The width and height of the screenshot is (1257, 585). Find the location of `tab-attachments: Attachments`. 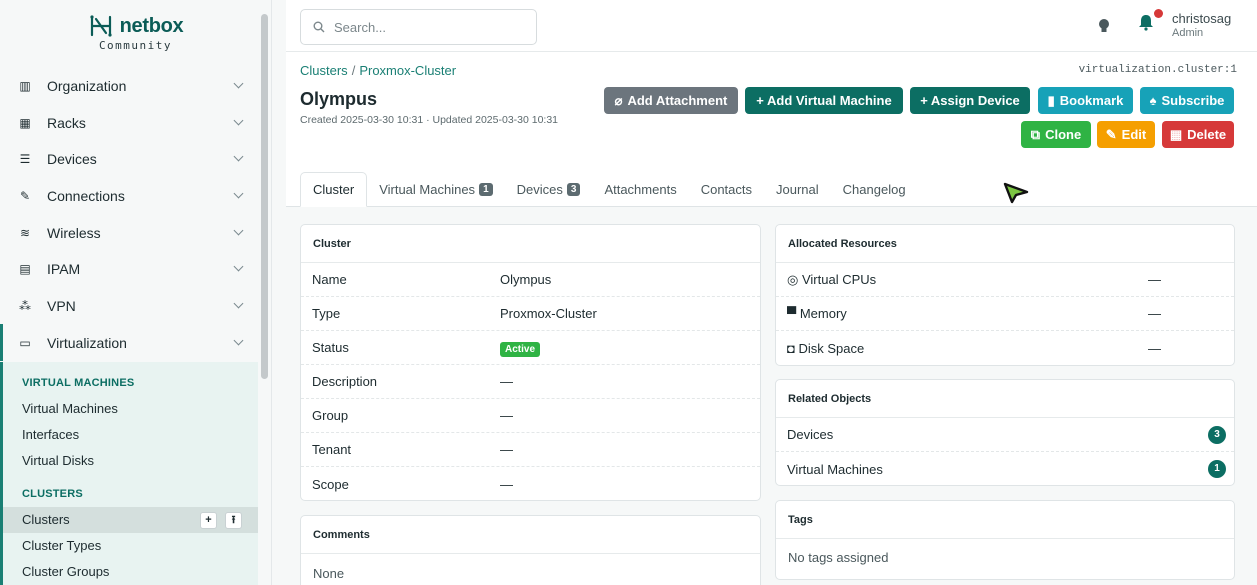

tab-attachments: Attachments is located at coordinates (640, 189).